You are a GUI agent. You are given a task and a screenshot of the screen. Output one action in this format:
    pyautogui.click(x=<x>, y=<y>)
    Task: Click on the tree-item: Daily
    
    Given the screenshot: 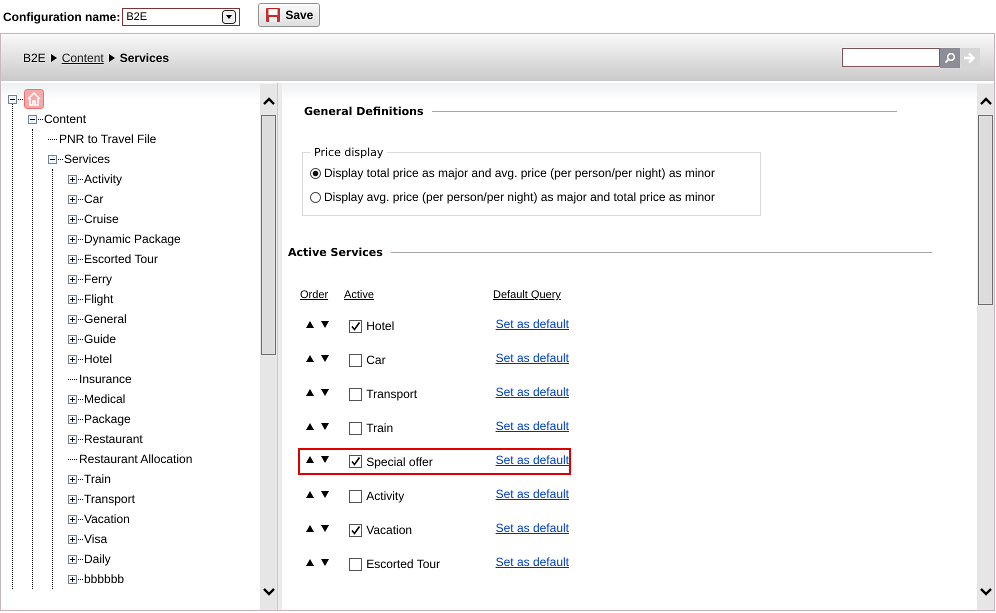 What is the action you would take?
    pyautogui.click(x=97, y=559)
    